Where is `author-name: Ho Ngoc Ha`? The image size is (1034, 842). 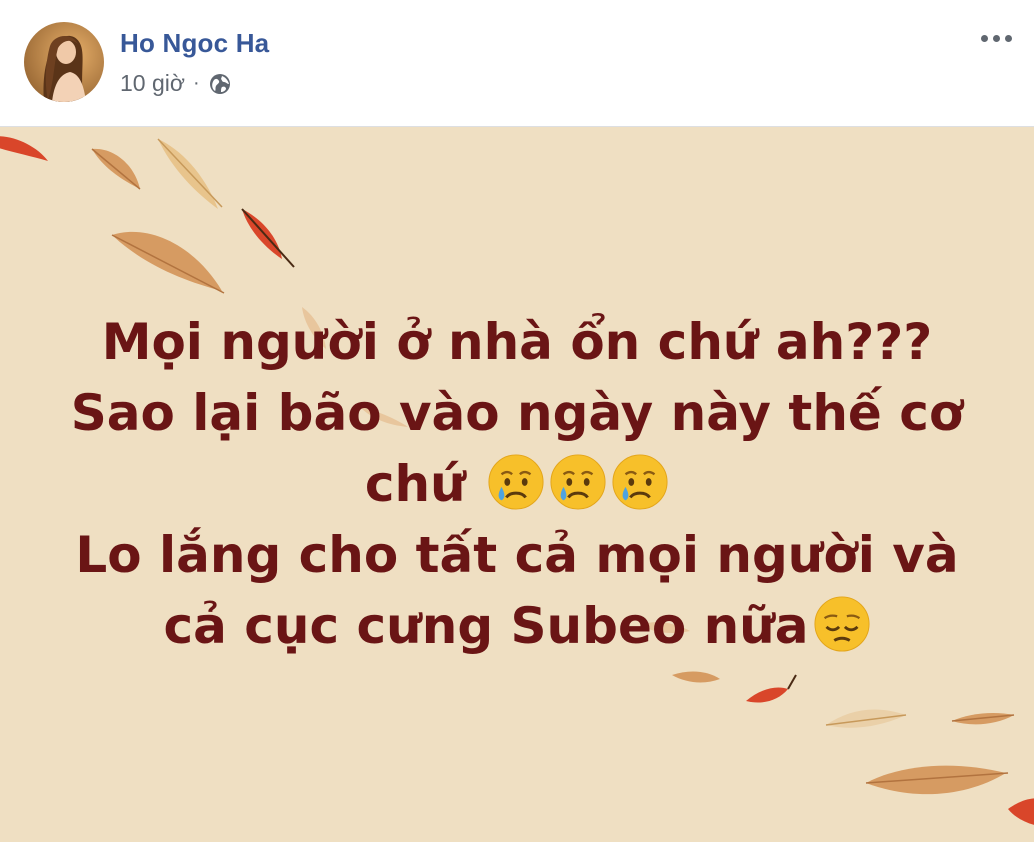 author-name: Ho Ngoc Ha is located at coordinates (194, 43).